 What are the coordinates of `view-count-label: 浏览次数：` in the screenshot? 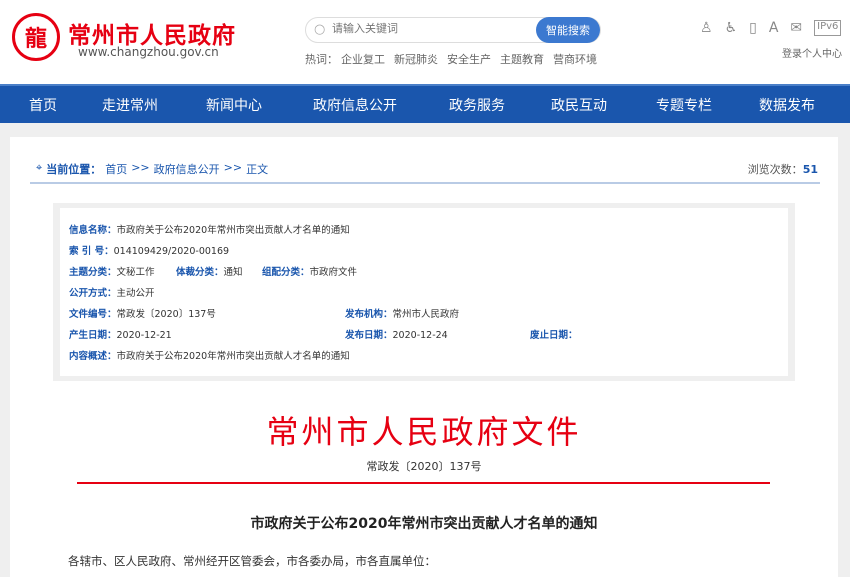 It's located at (775, 169).